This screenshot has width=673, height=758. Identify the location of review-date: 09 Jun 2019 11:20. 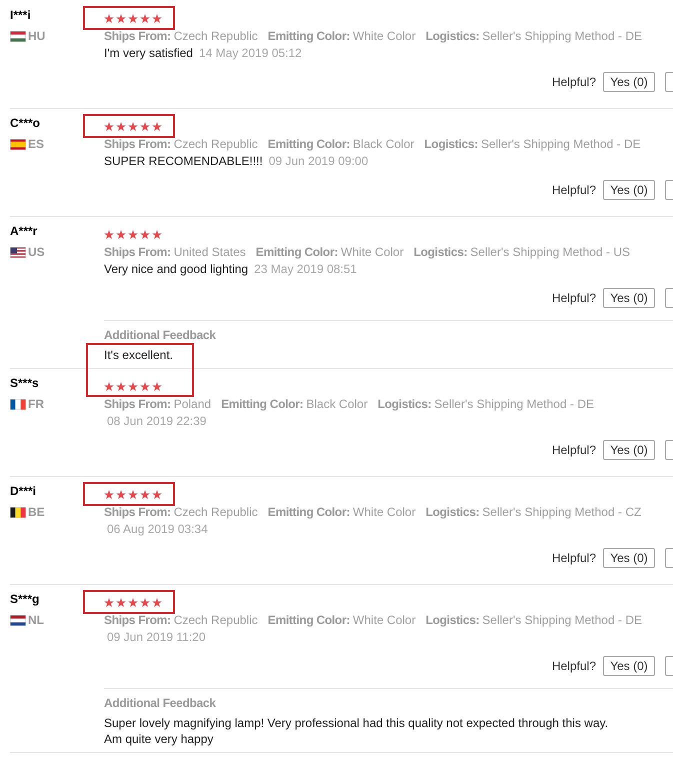
(156, 637).